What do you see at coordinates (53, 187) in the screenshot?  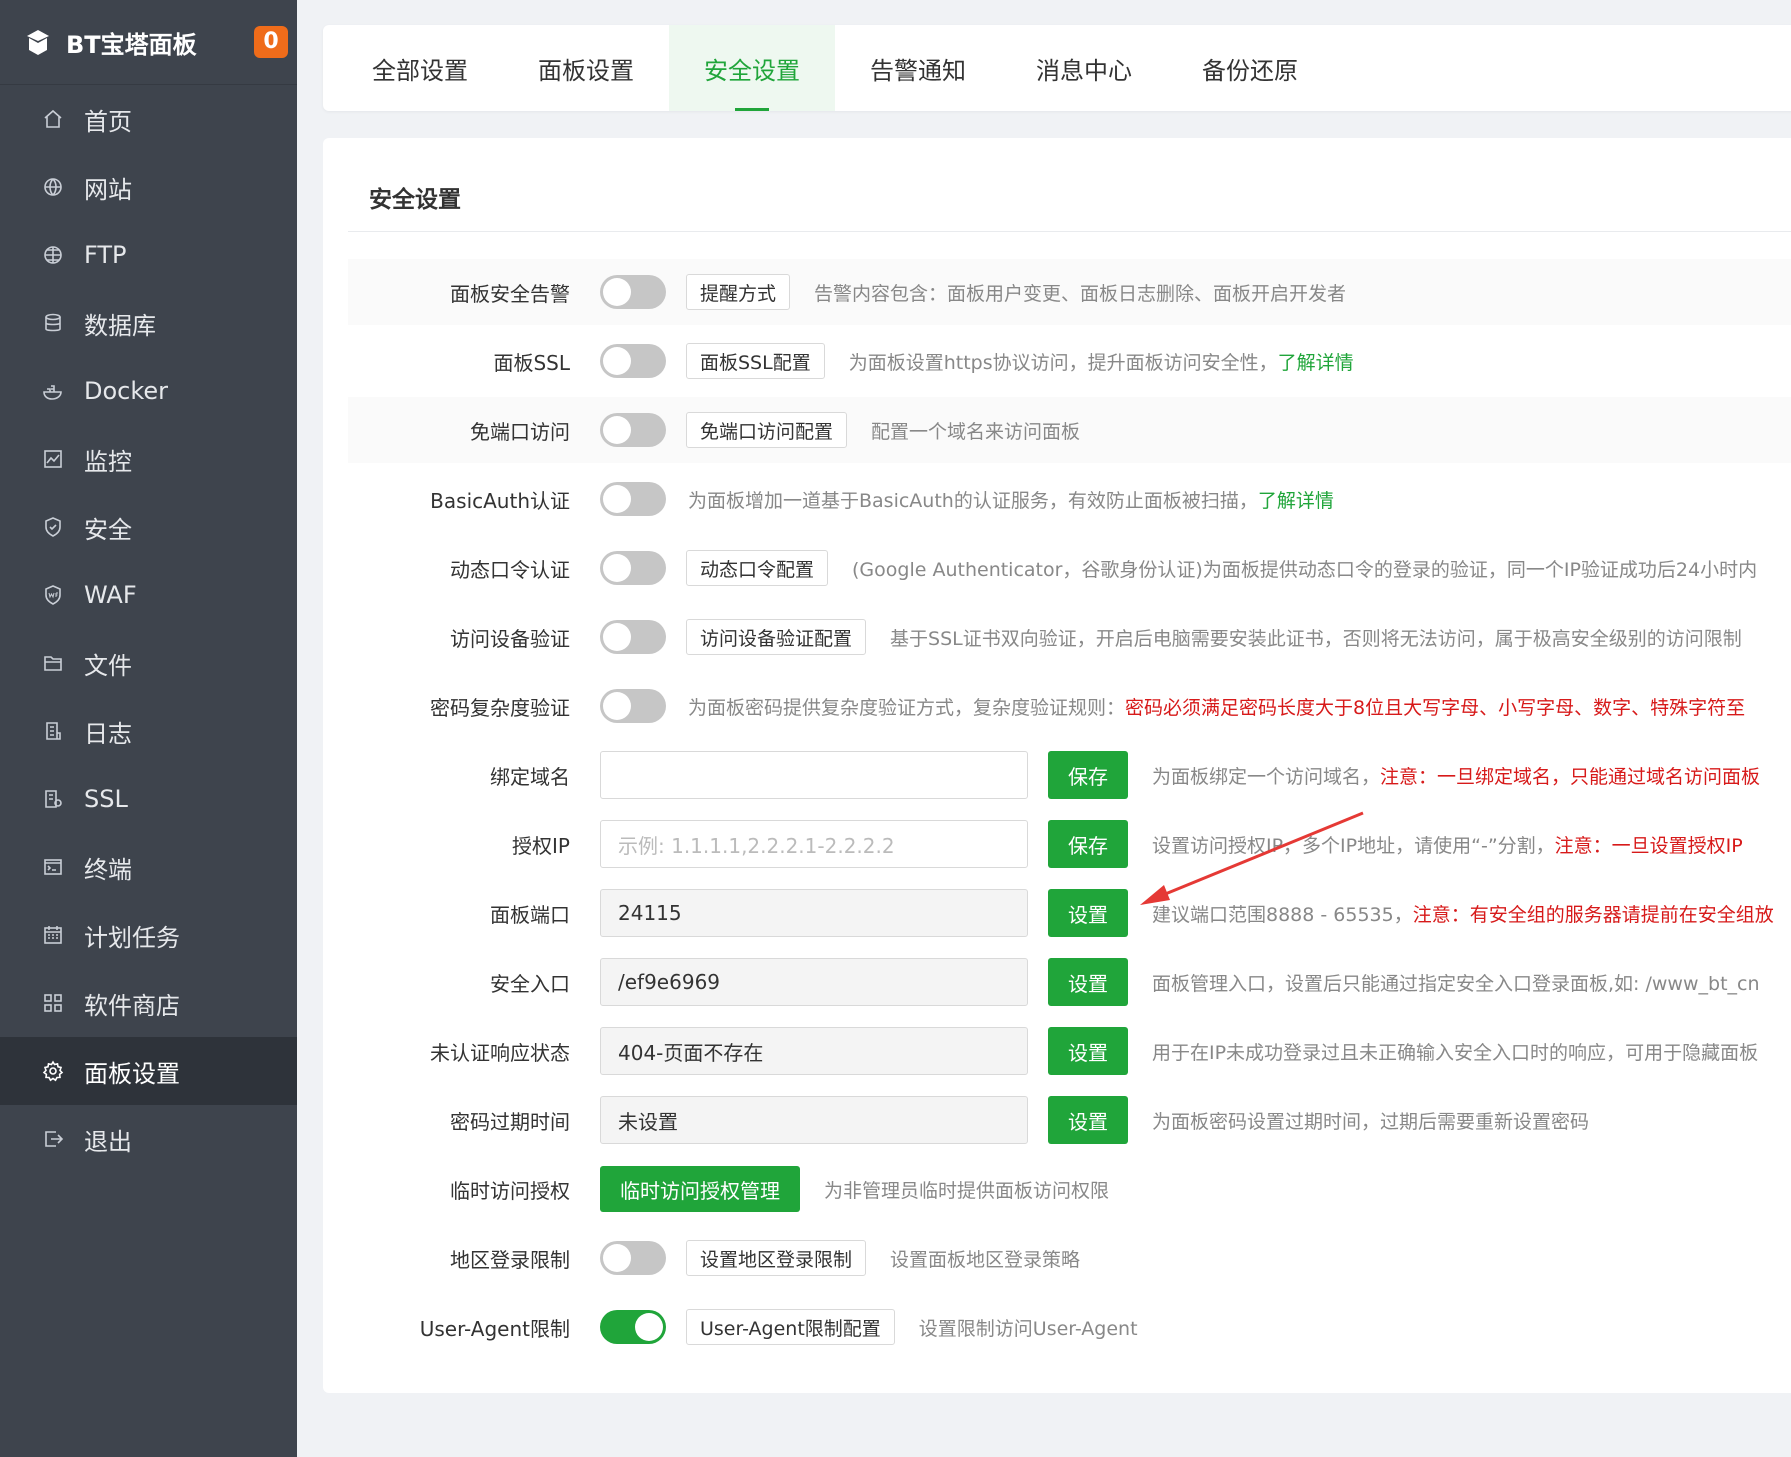 I see `globe-icon` at bounding box center [53, 187].